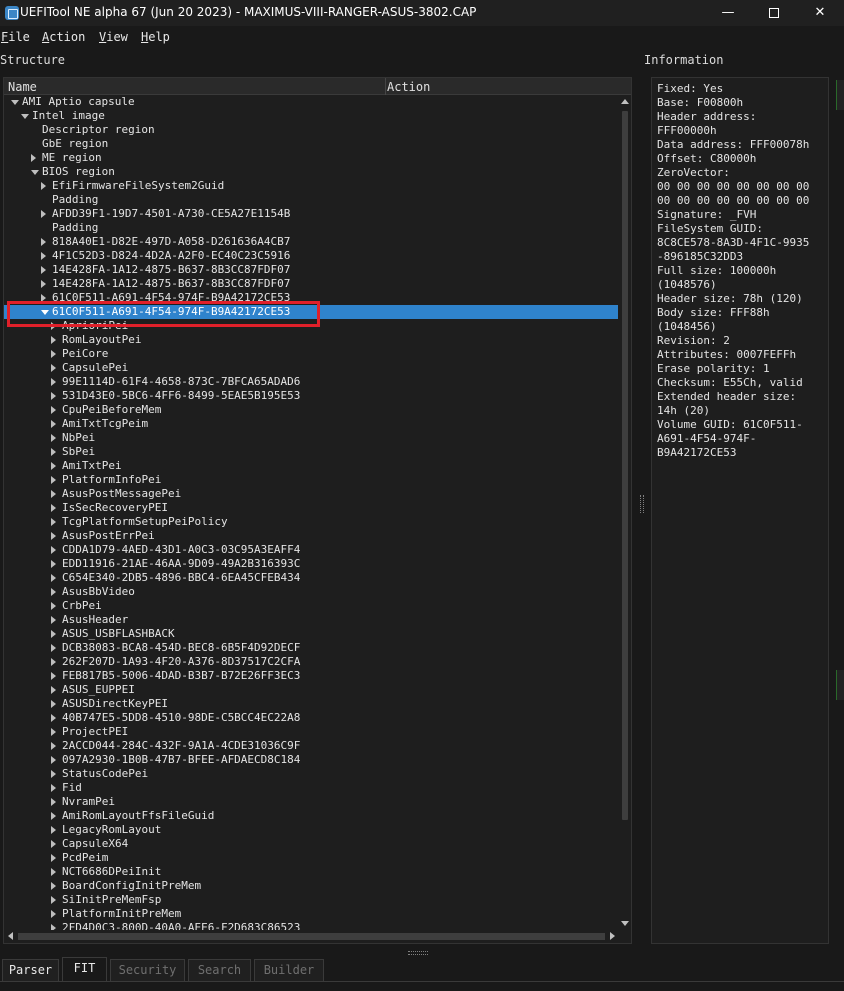 The height and width of the screenshot is (991, 844). Describe the element at coordinates (311, 704) in the screenshot. I see `tree-row: ASUSDirectKeyPEI` at that location.